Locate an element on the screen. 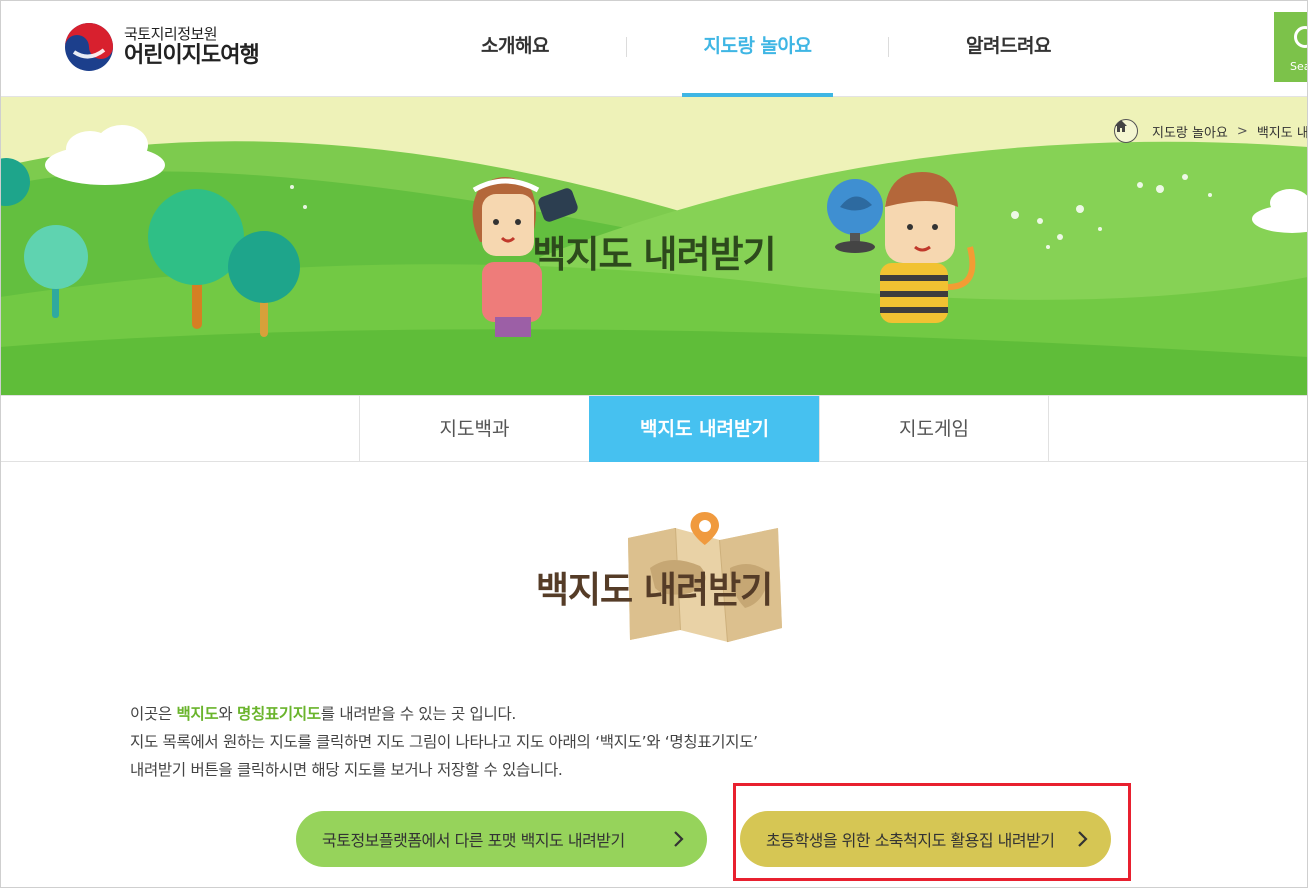 Image resolution: width=1308 pixels, height=888 pixels. site-logo: 국토지리정보원 어린이지도여행 is located at coordinates (162, 47).